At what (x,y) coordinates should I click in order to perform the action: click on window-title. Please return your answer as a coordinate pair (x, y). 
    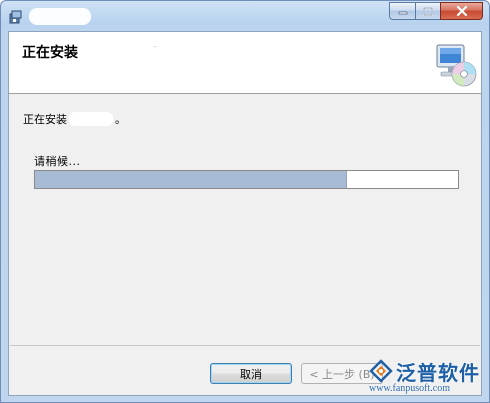
    Looking at the image, I should click on (60, 16).